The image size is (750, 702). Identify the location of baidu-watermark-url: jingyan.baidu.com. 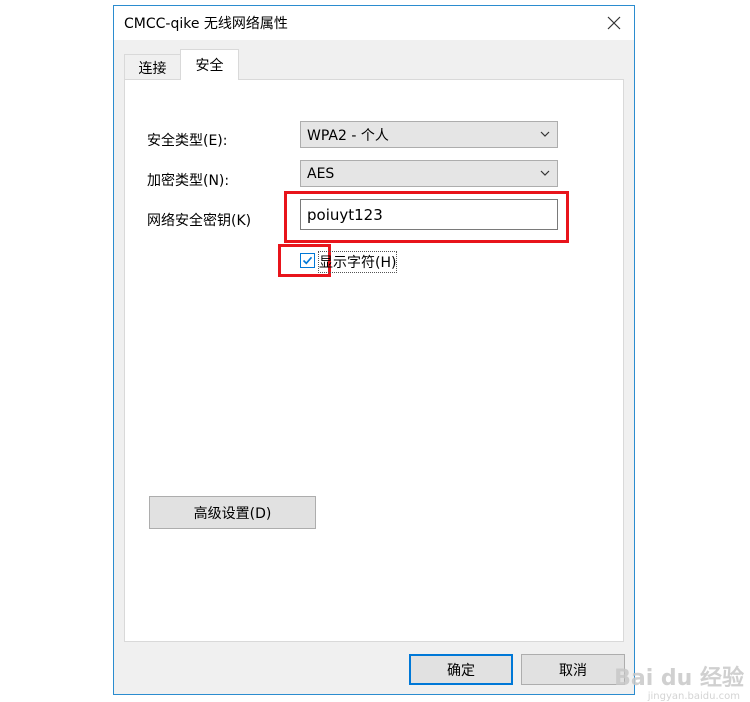
(693, 696).